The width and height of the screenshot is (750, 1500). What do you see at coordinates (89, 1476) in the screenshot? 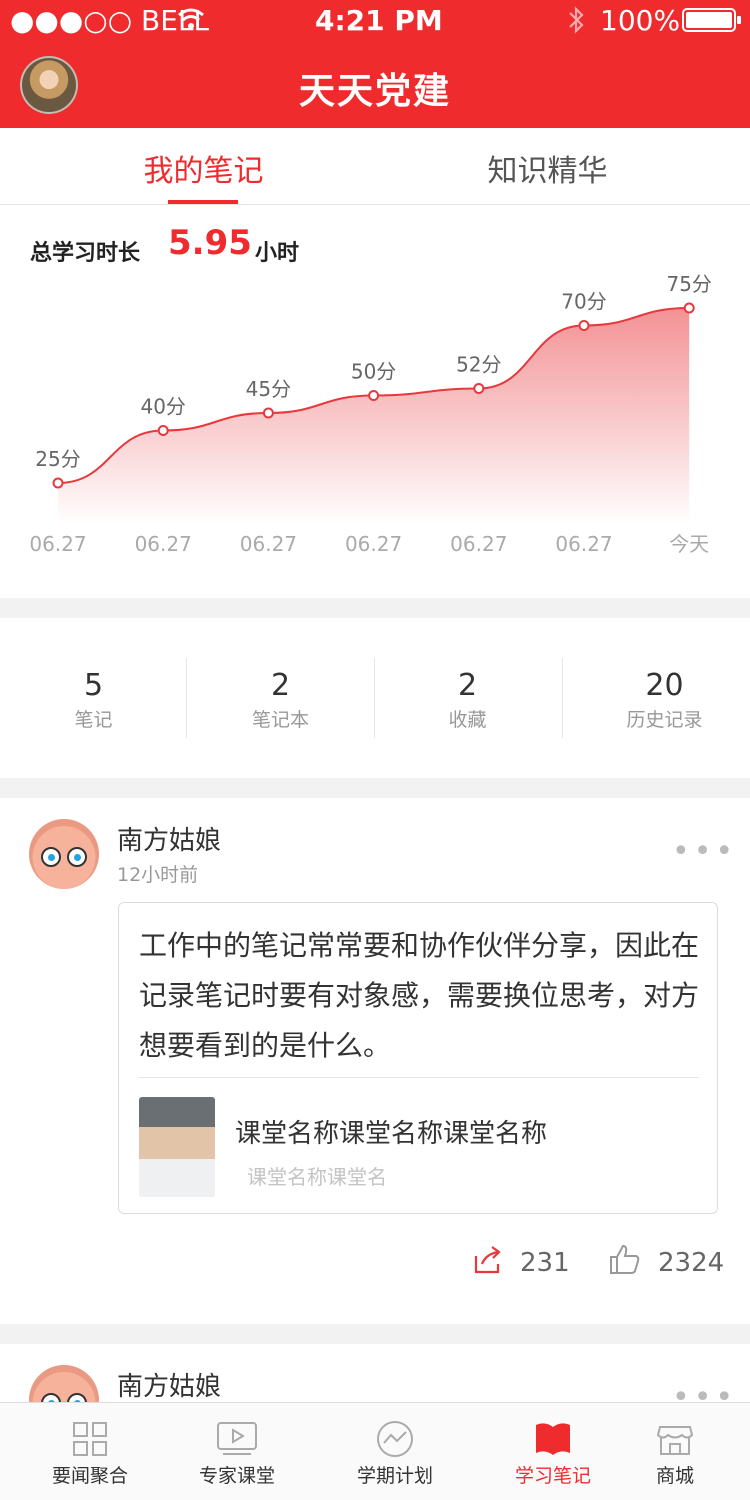
I see `tabbar-label: 要闻聚合` at bounding box center [89, 1476].